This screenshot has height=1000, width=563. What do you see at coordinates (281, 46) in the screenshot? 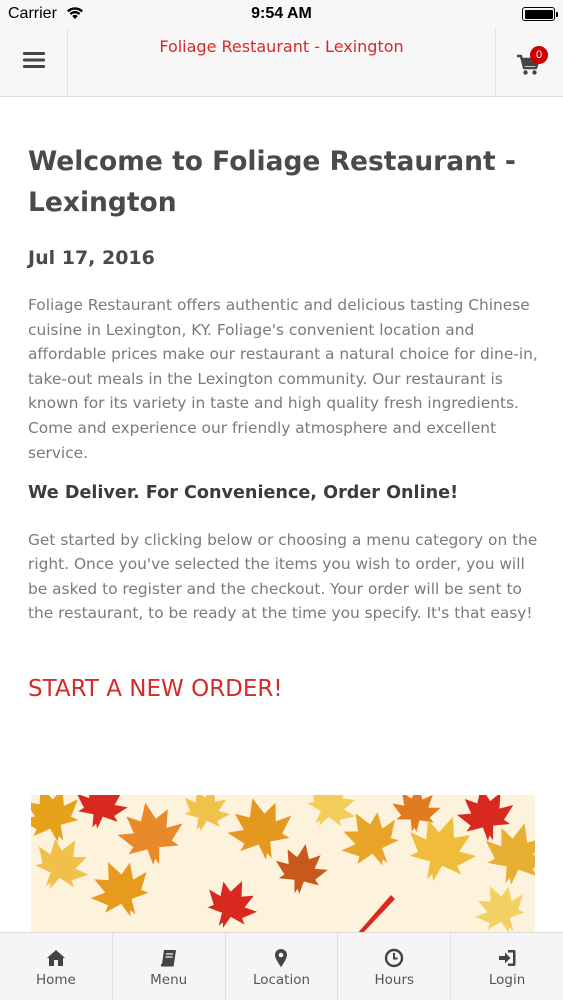
I see `header-title: Foliage Restaurant - Lexington` at bounding box center [281, 46].